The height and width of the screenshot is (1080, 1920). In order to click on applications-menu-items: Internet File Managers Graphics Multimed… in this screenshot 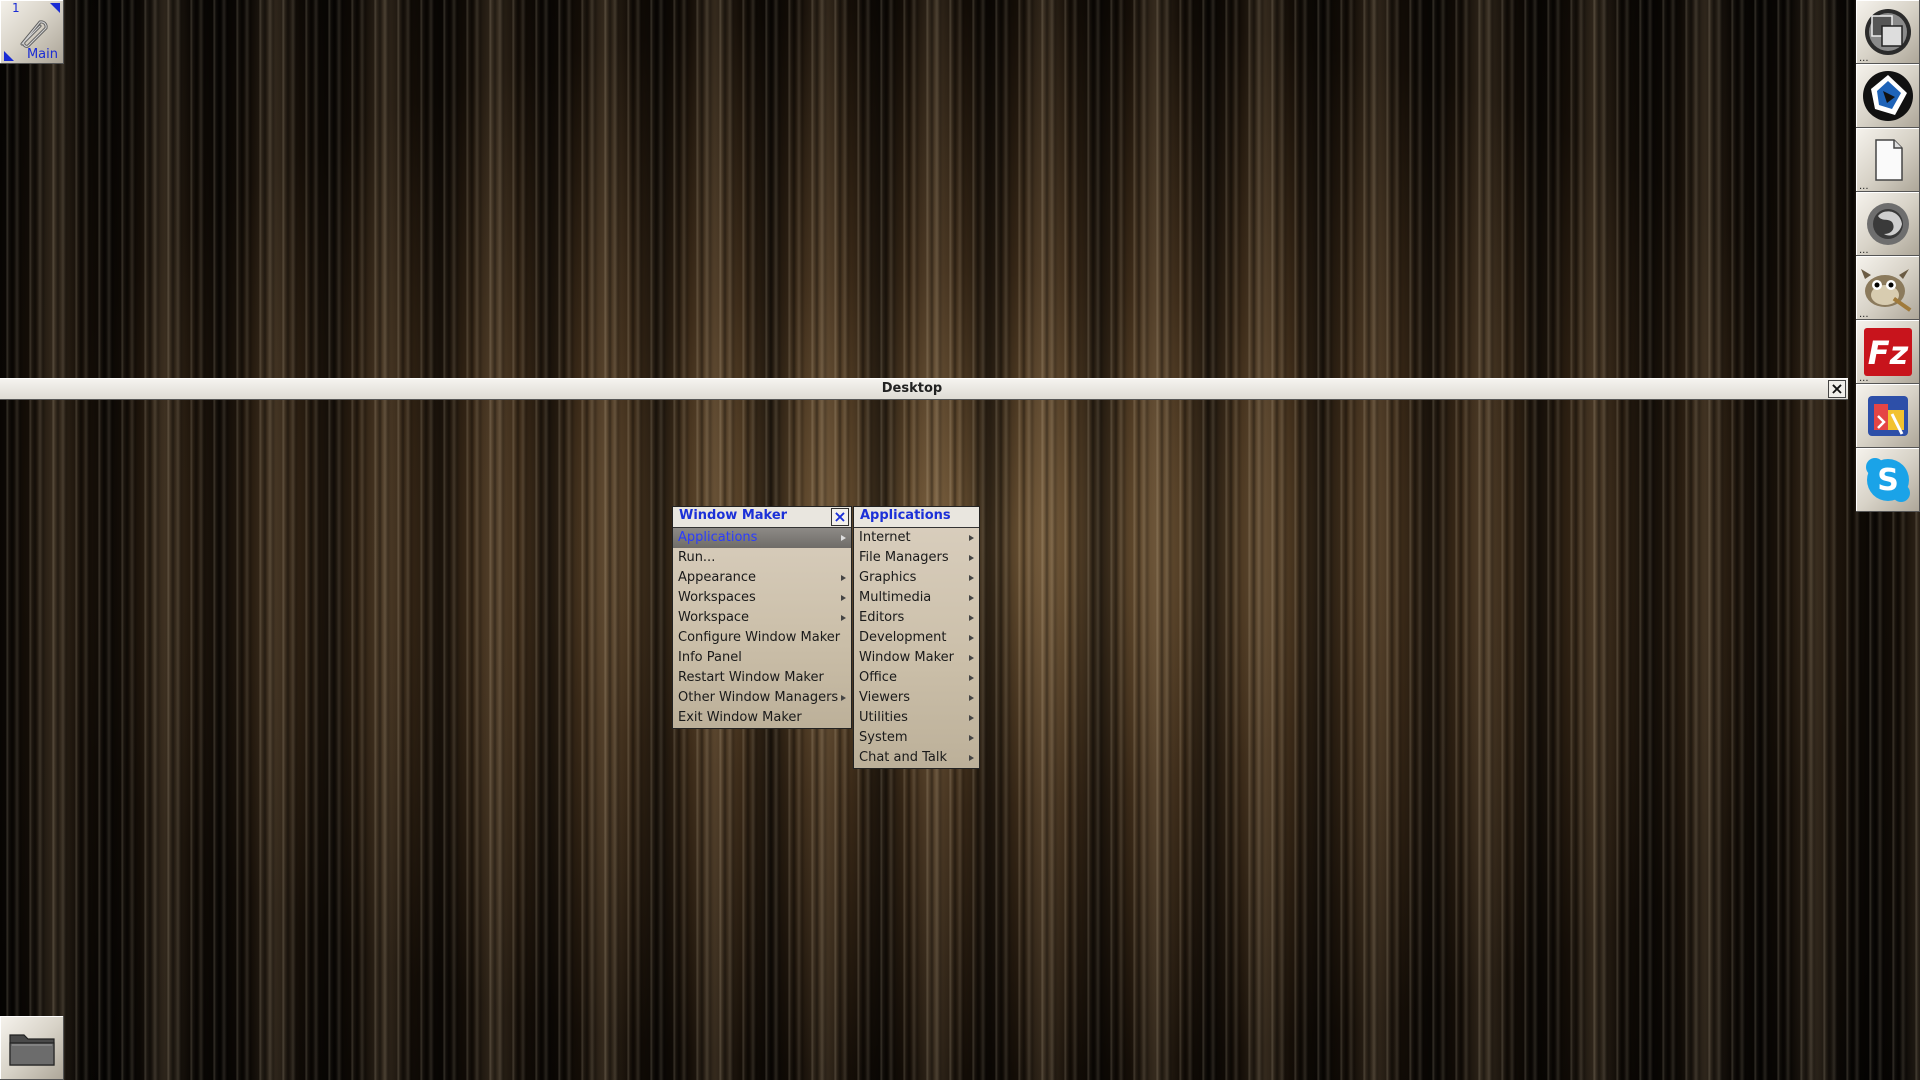, I will do `click(916, 648)`.